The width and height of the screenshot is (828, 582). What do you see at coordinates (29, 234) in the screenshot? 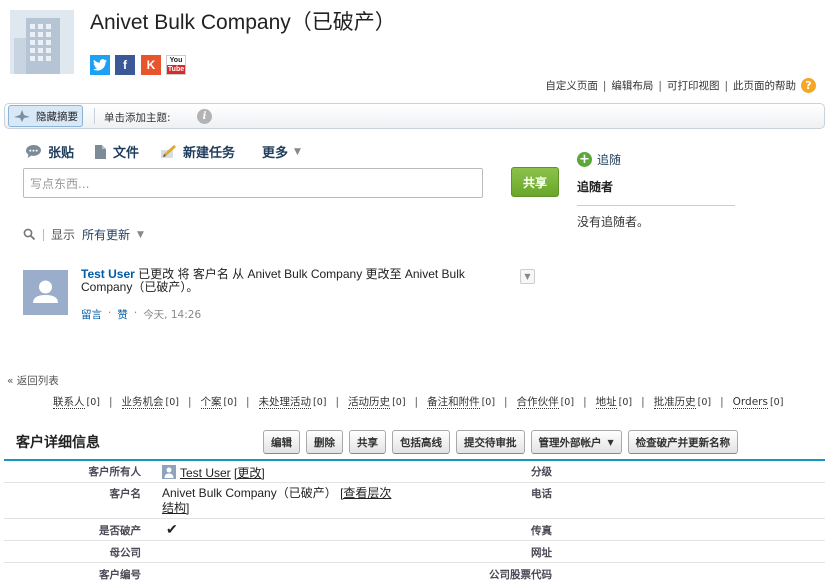
I see `search-icon` at bounding box center [29, 234].